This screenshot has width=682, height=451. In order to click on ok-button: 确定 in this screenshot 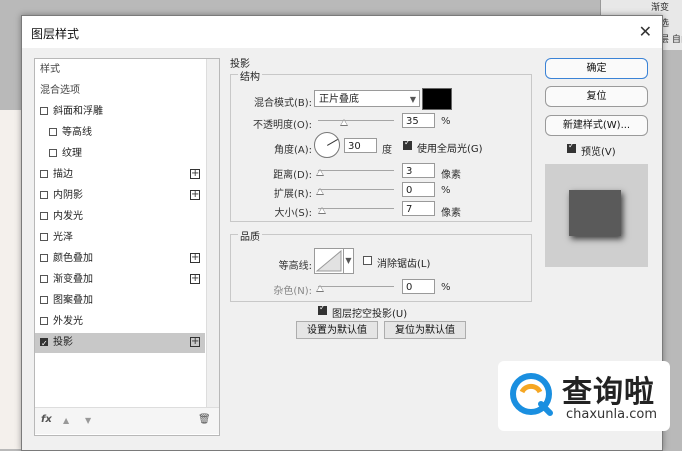, I will do `click(596, 68)`.